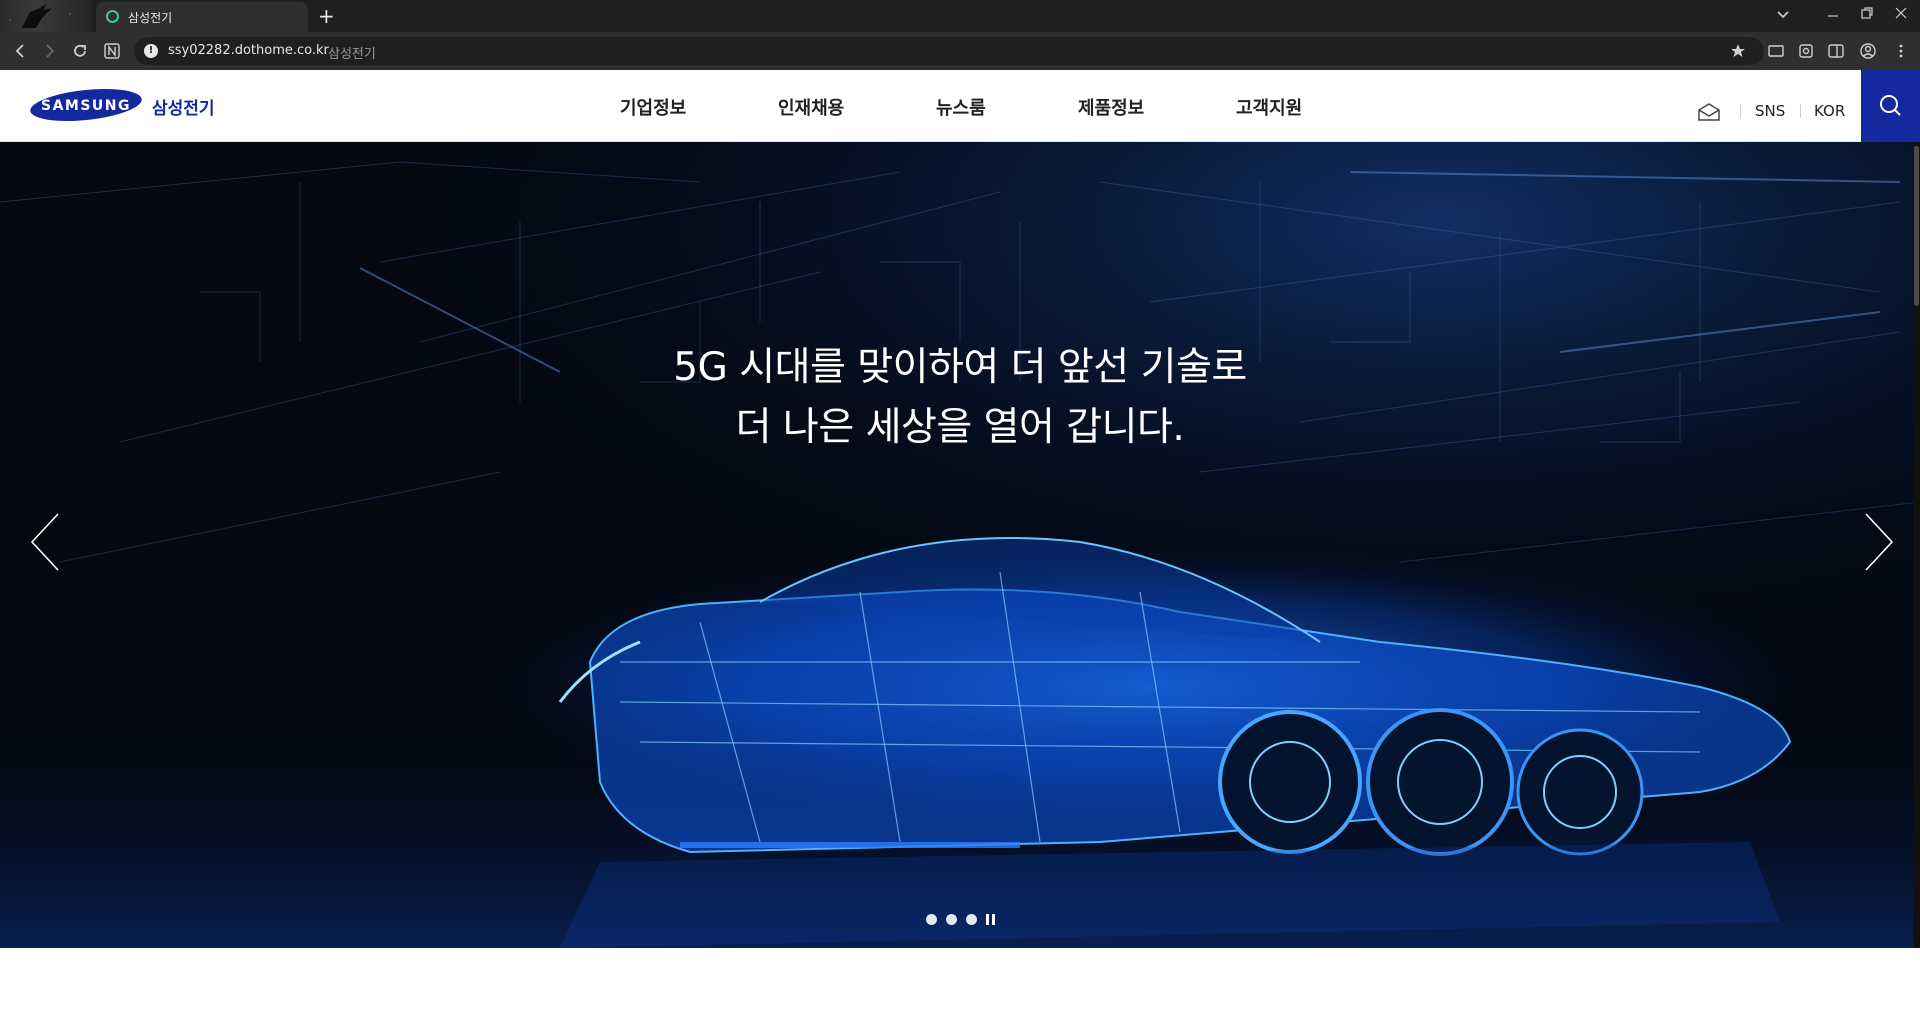  Describe the element at coordinates (326, 16) in the screenshot. I see `new-tab-button: +` at that location.